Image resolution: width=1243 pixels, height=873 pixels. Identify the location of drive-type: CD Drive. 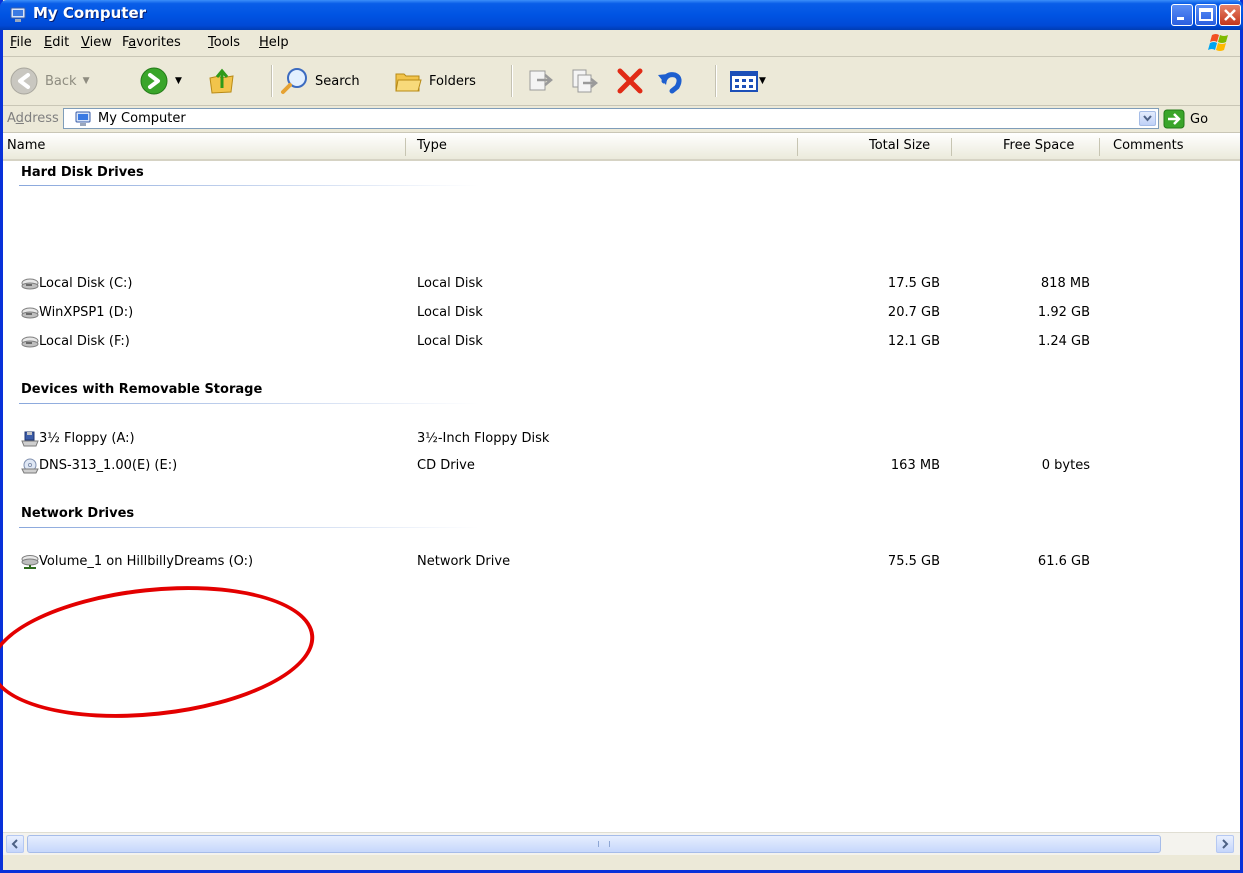
(446, 465).